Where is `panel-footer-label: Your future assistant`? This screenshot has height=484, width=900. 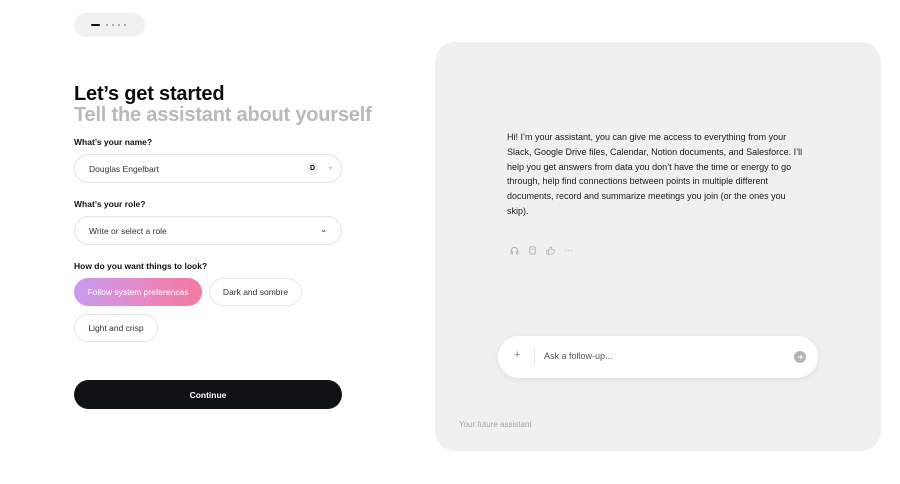 panel-footer-label: Your future assistant is located at coordinates (495, 424).